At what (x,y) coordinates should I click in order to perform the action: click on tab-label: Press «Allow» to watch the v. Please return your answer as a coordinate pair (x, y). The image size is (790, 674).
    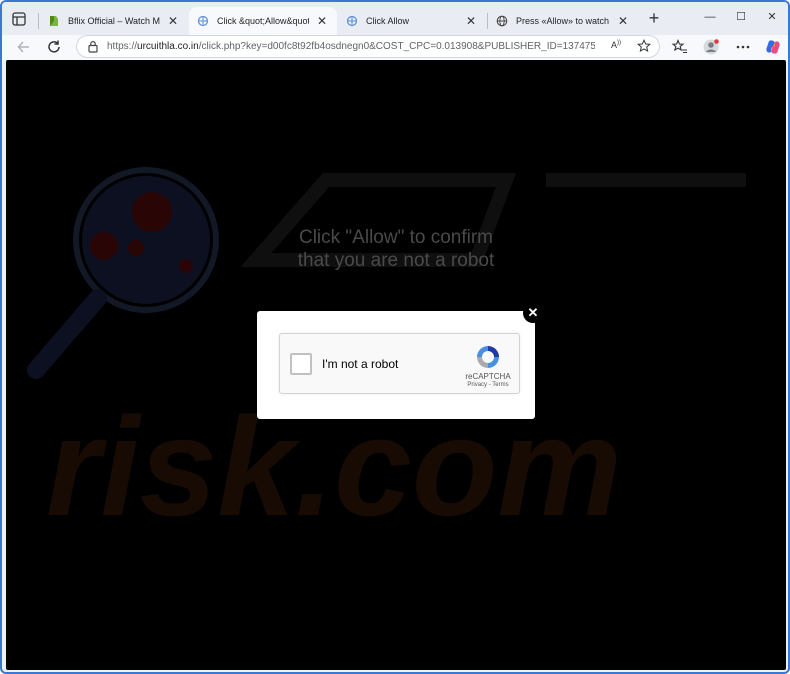
    Looking at the image, I should click on (563, 21).